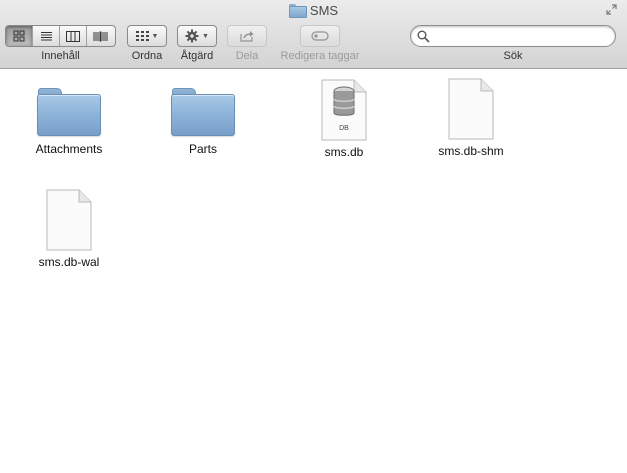  I want to click on file-name: Parts, so click(202, 149).